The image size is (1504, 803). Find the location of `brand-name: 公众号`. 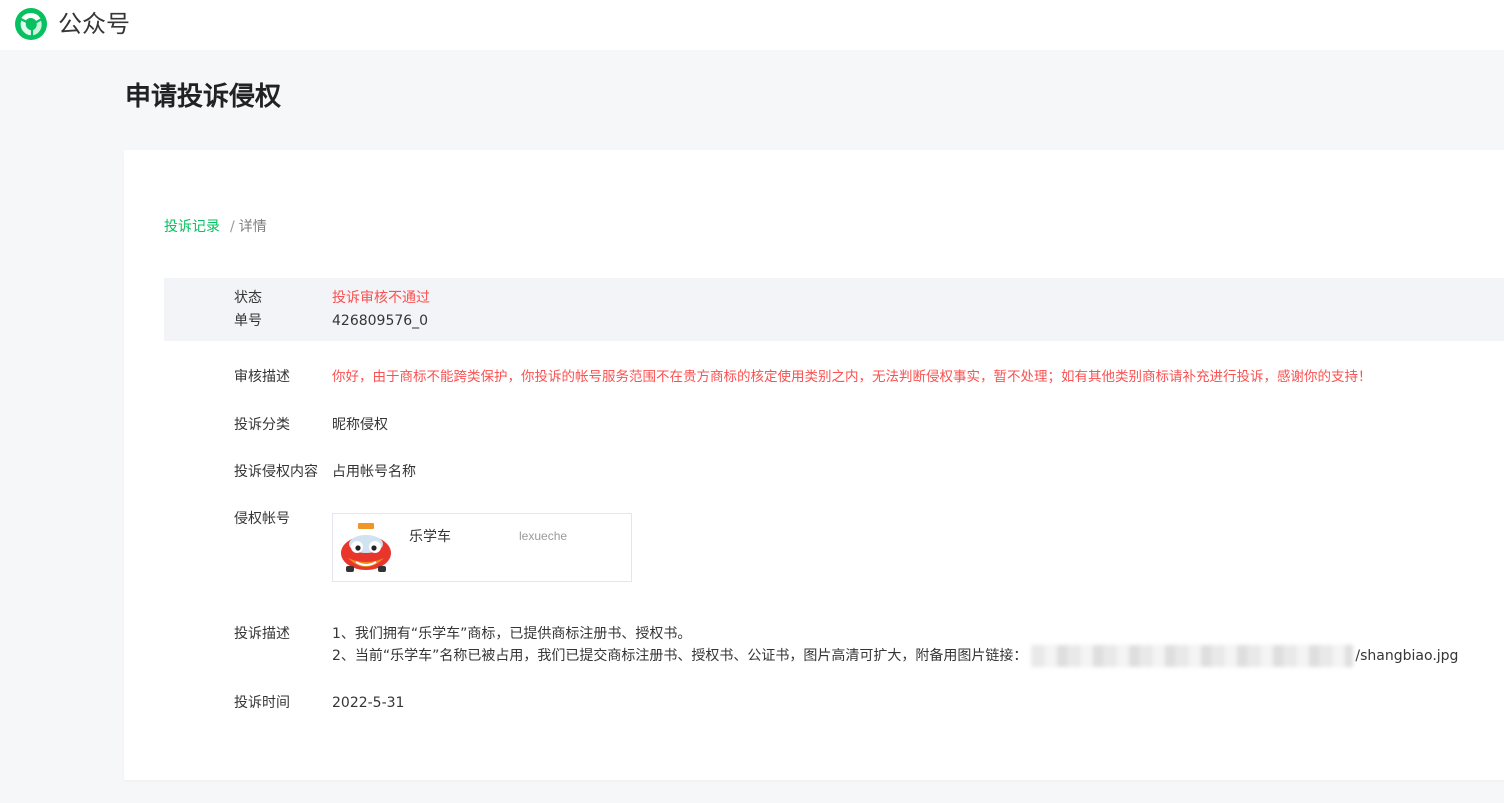

brand-name: 公众号 is located at coordinates (94, 24).